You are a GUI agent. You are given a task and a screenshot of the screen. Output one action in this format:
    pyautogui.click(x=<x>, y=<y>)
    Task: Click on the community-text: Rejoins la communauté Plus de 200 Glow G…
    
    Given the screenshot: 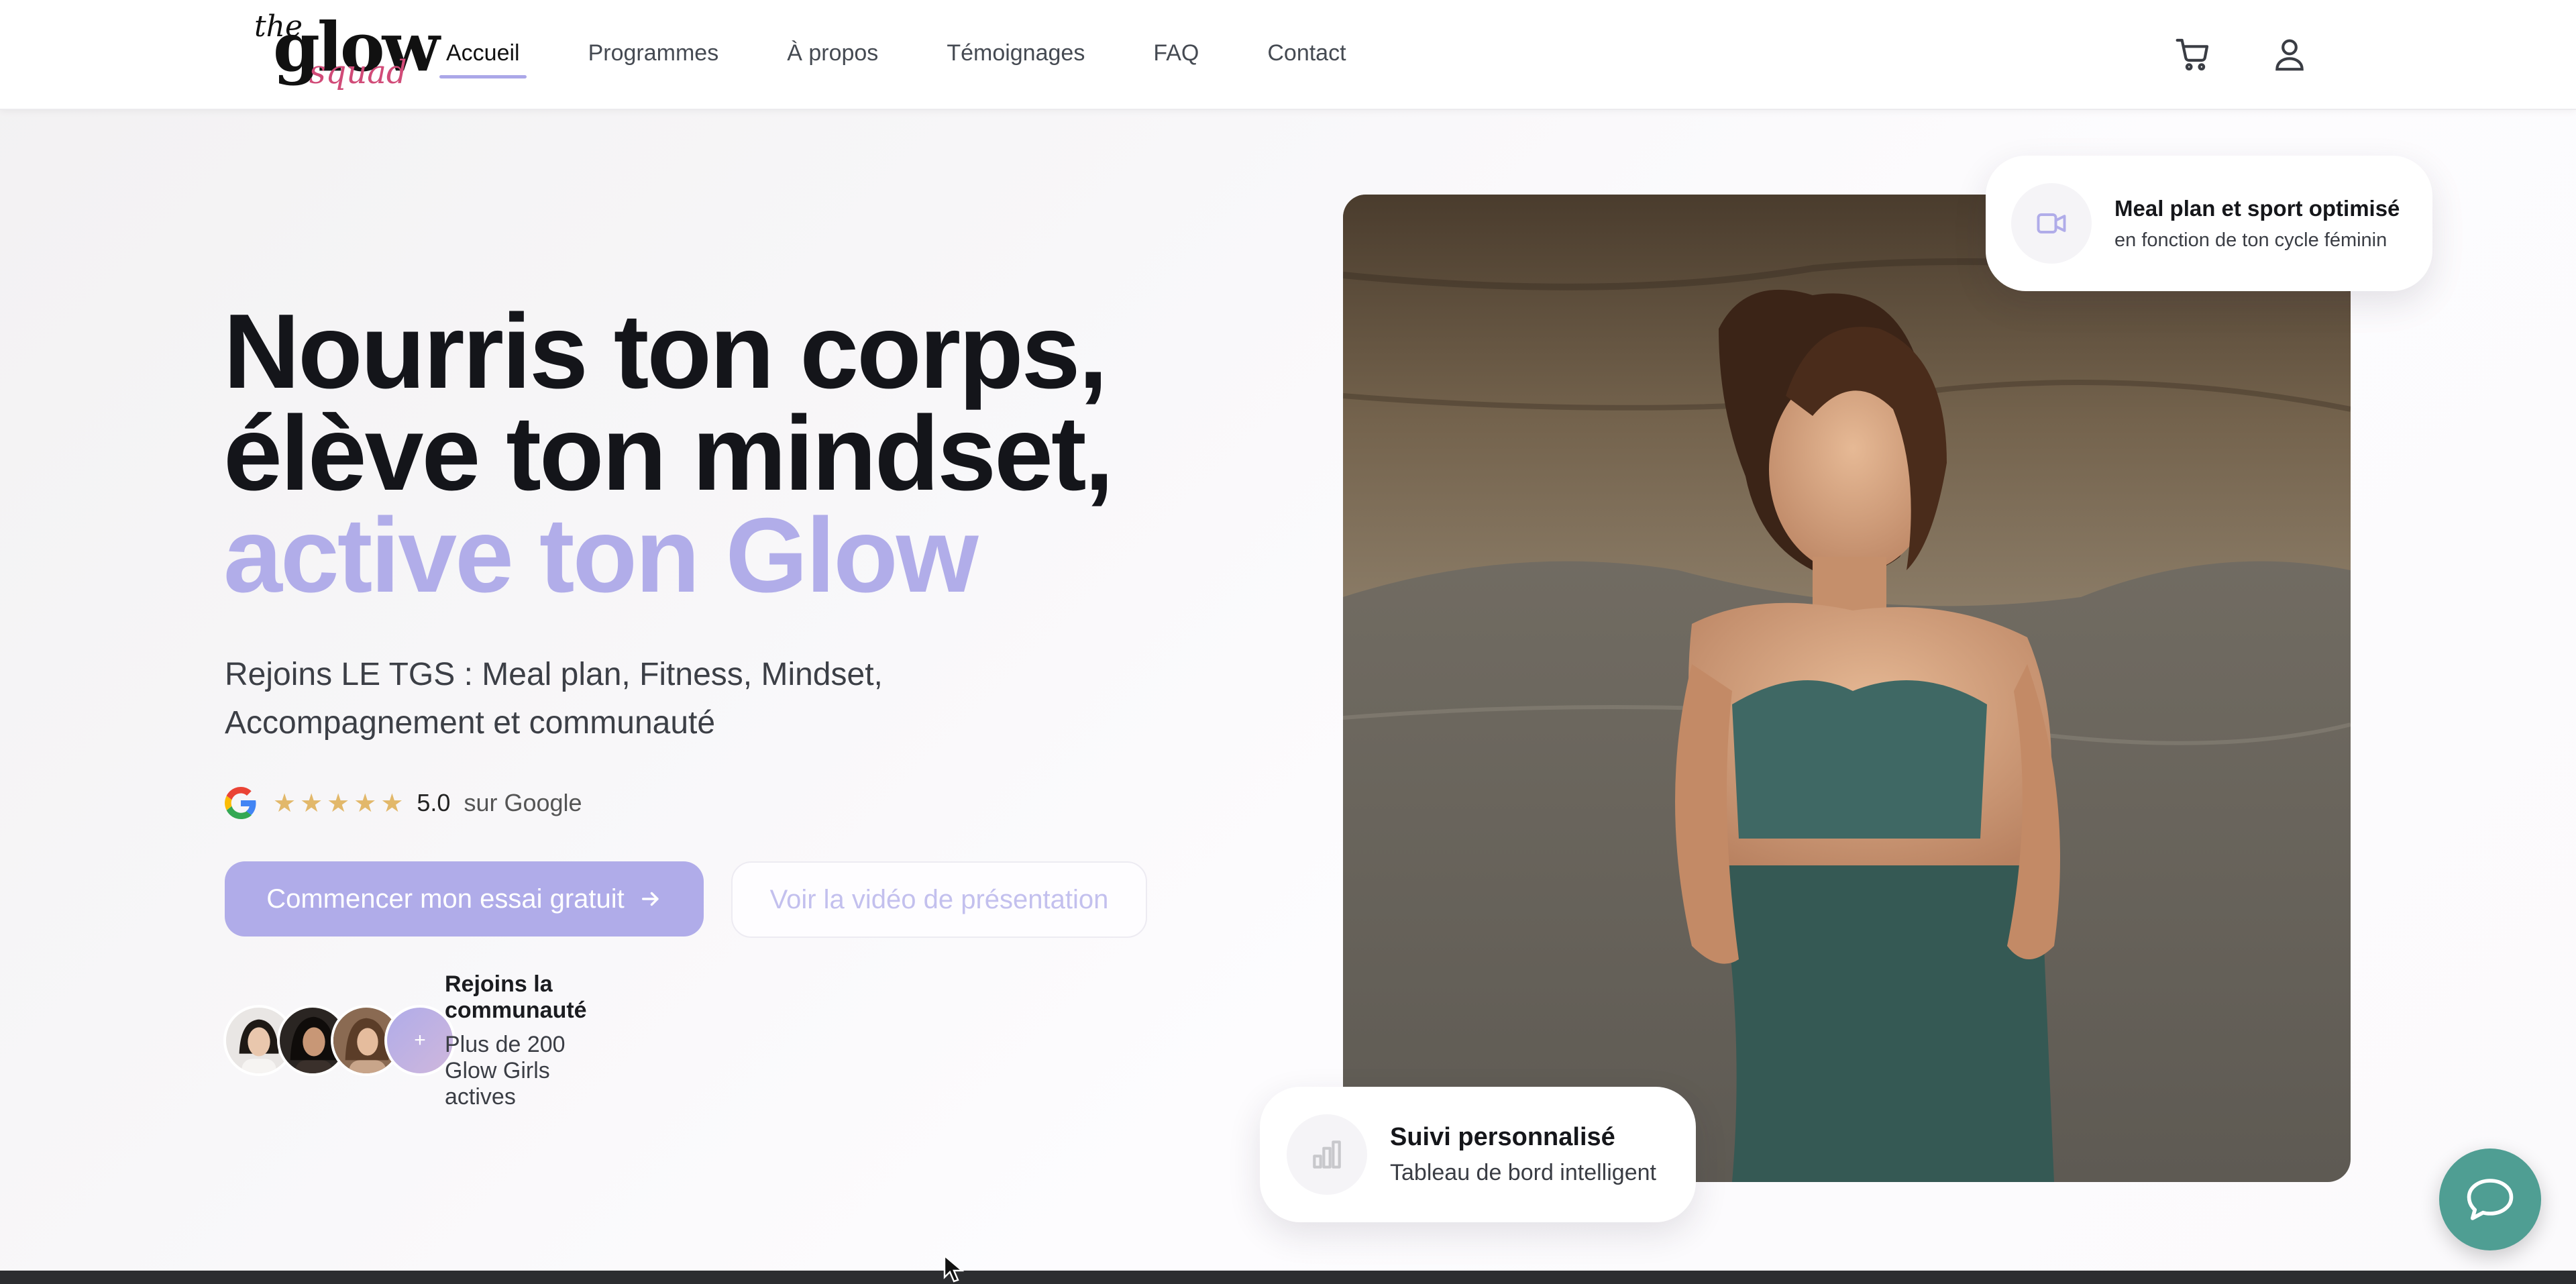 What is the action you would take?
    pyautogui.click(x=516, y=1040)
    